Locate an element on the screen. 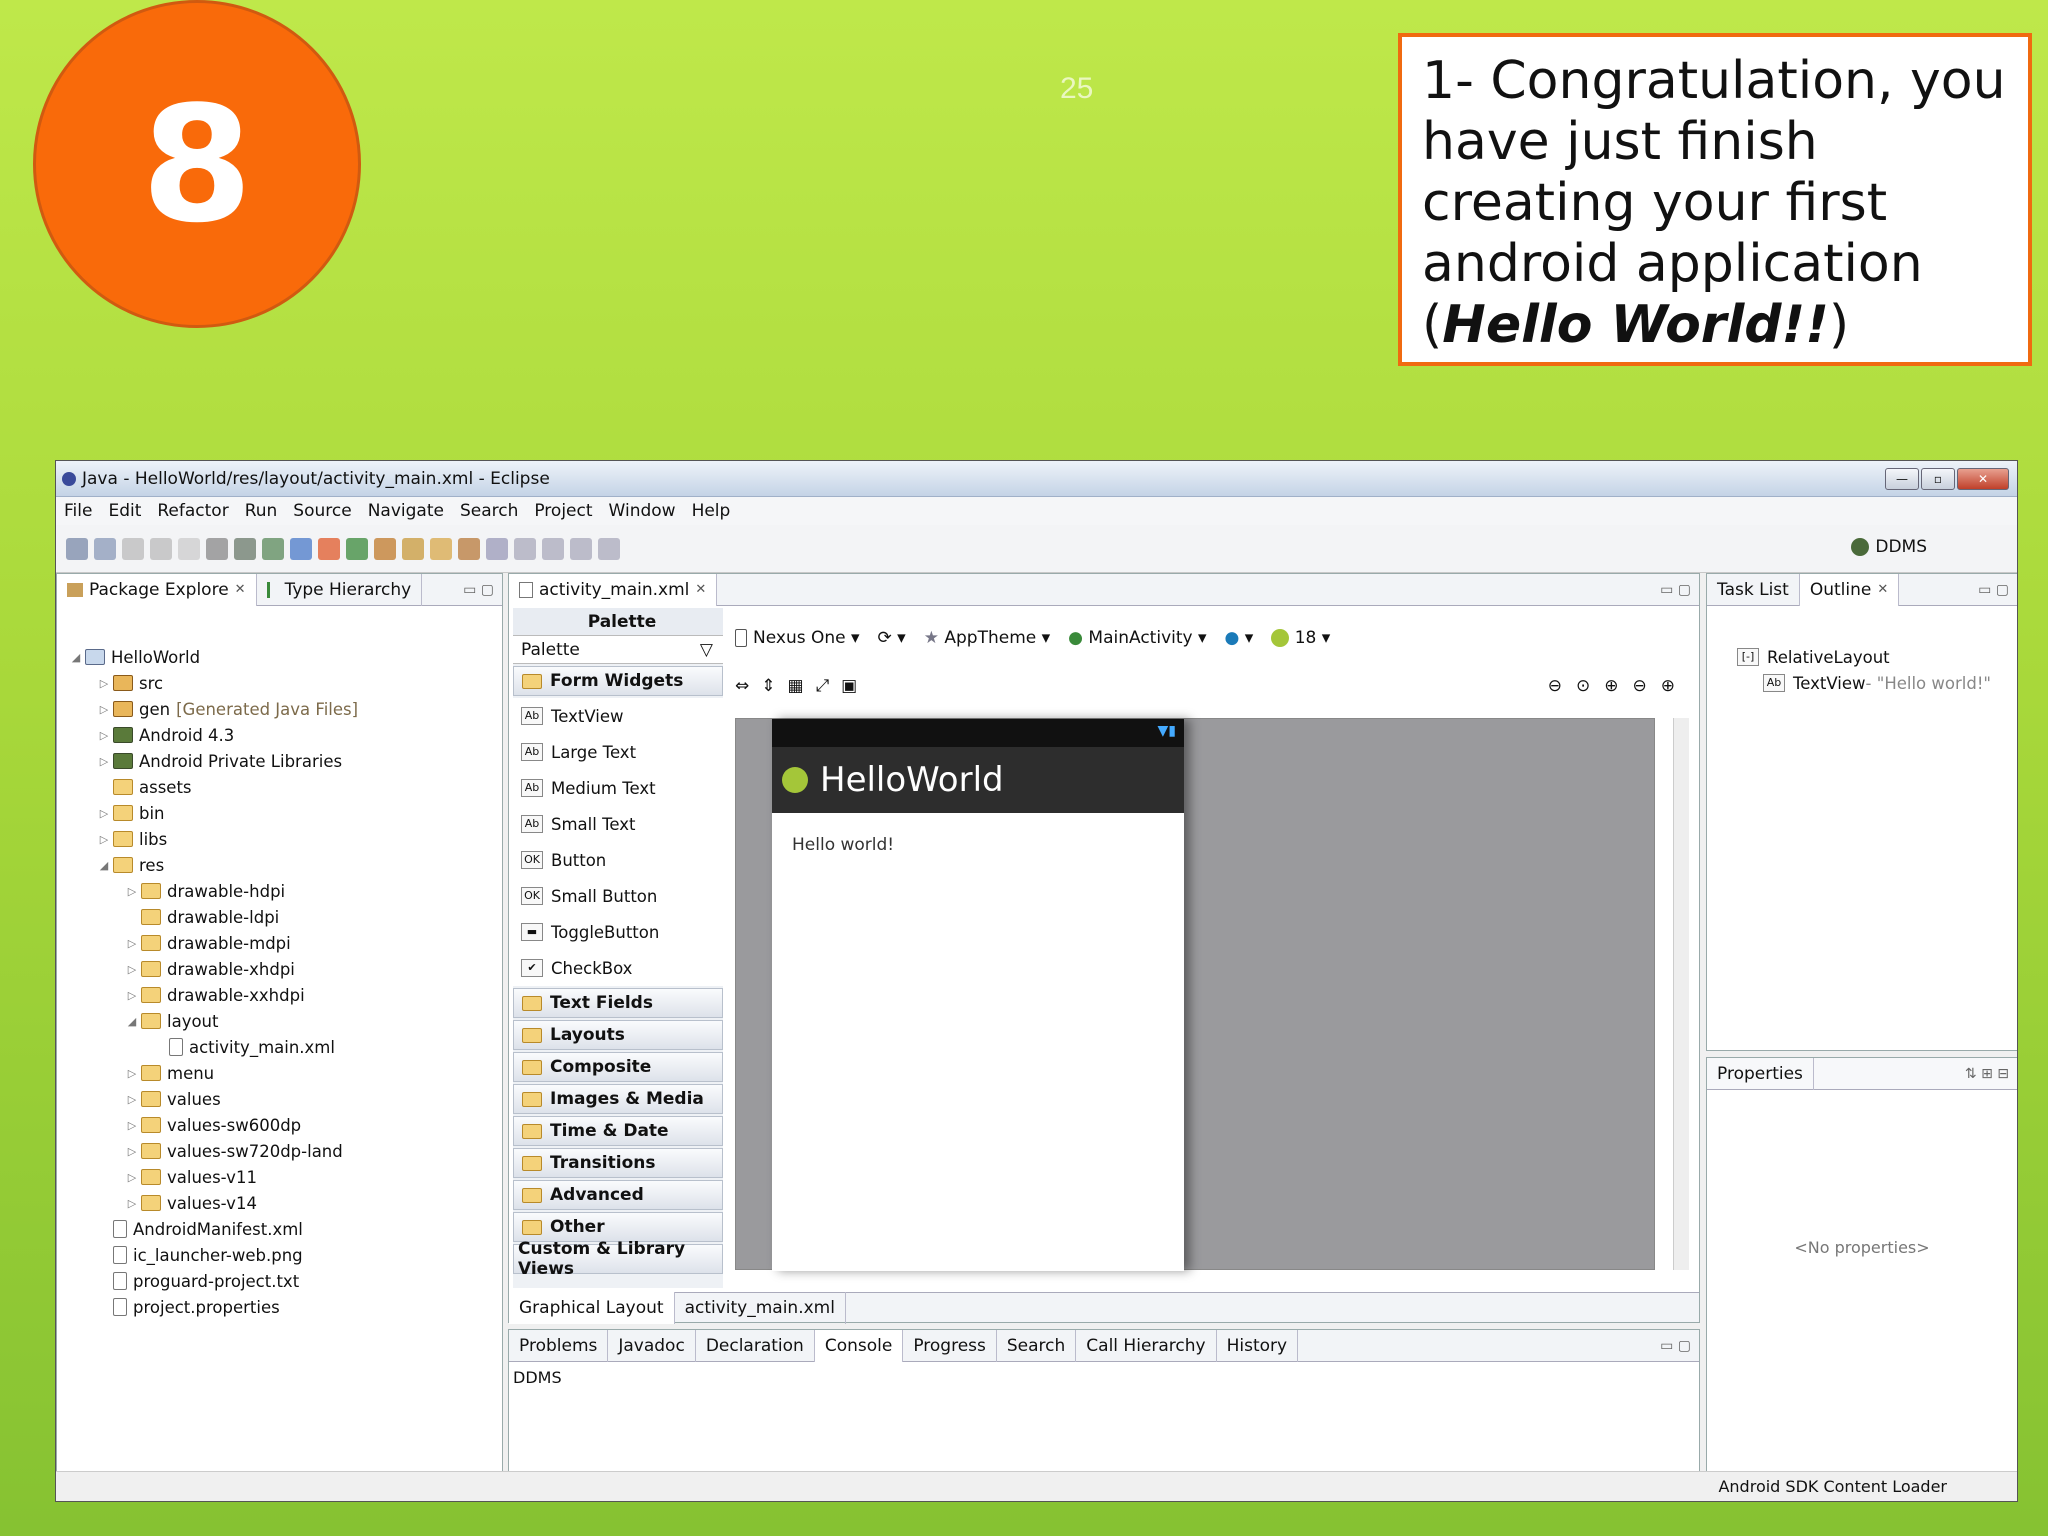 This screenshot has height=1536, width=2048. tree-item: ◢ layout is located at coordinates (279, 1021).